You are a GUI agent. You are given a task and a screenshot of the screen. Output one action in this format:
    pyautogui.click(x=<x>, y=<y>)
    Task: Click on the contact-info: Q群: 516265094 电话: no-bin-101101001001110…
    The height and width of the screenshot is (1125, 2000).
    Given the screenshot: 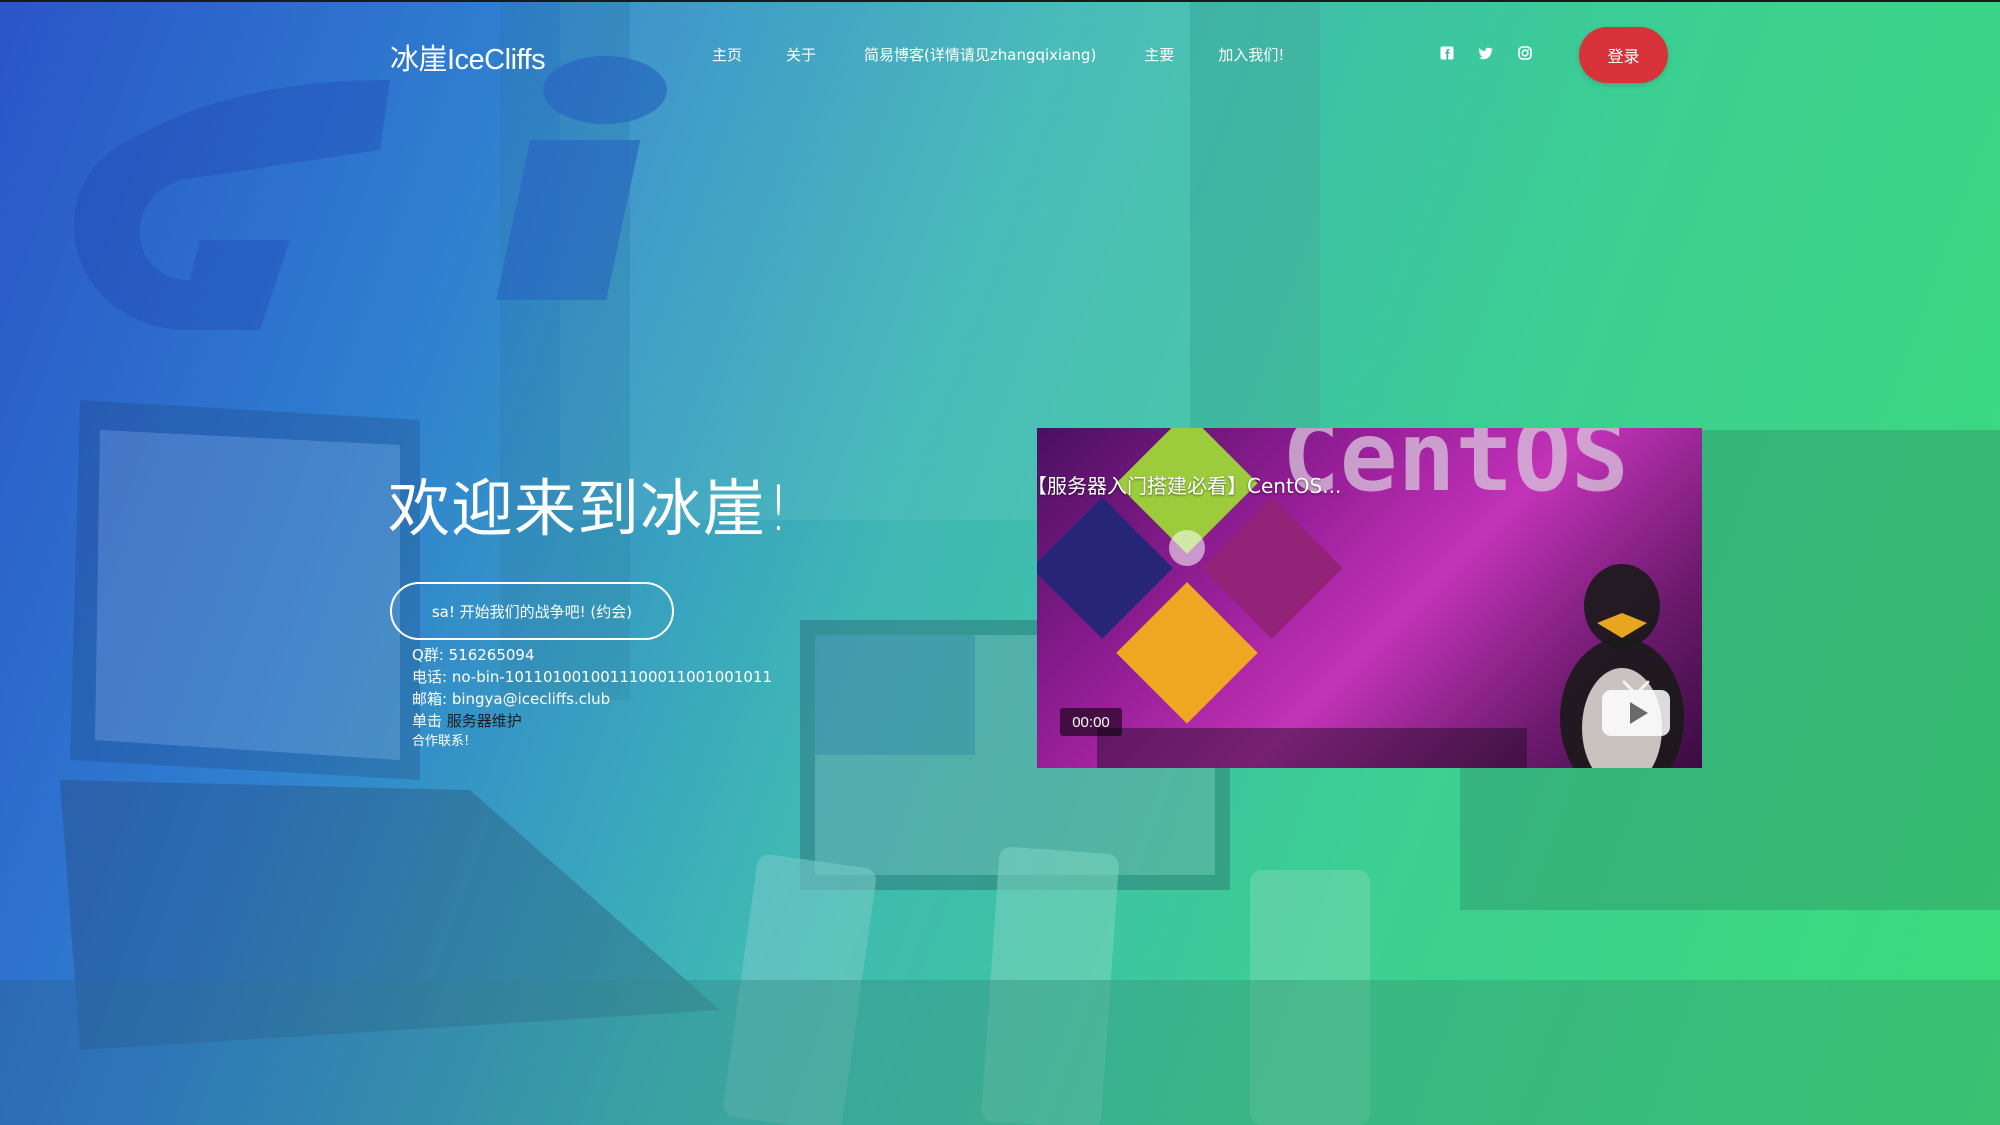 What is the action you would take?
    pyautogui.click(x=592, y=698)
    